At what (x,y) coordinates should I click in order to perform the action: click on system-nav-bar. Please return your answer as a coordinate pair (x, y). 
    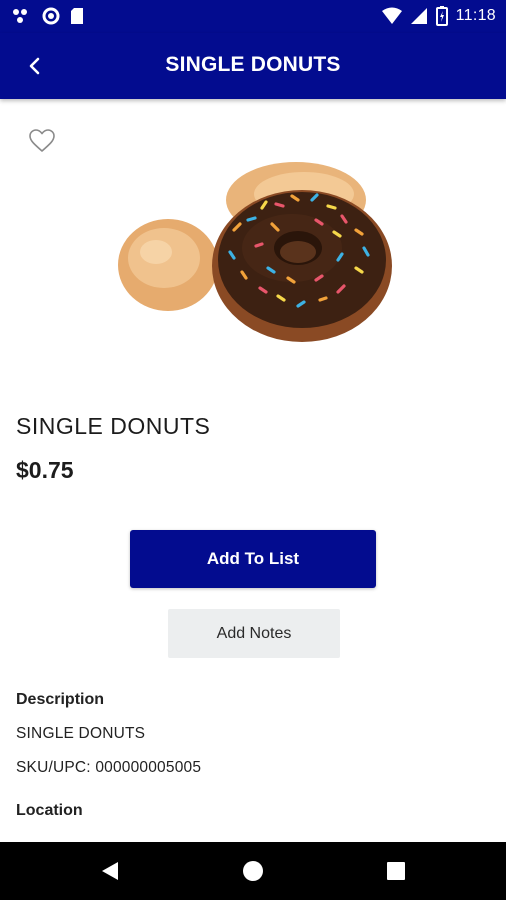
    Looking at the image, I should click on (253, 871).